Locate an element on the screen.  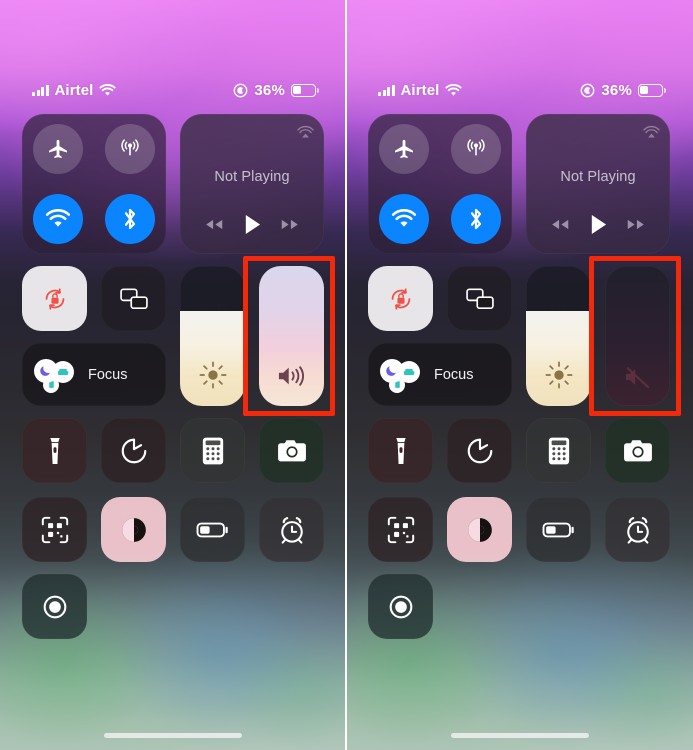
panel-divider is located at coordinates (346, 375).